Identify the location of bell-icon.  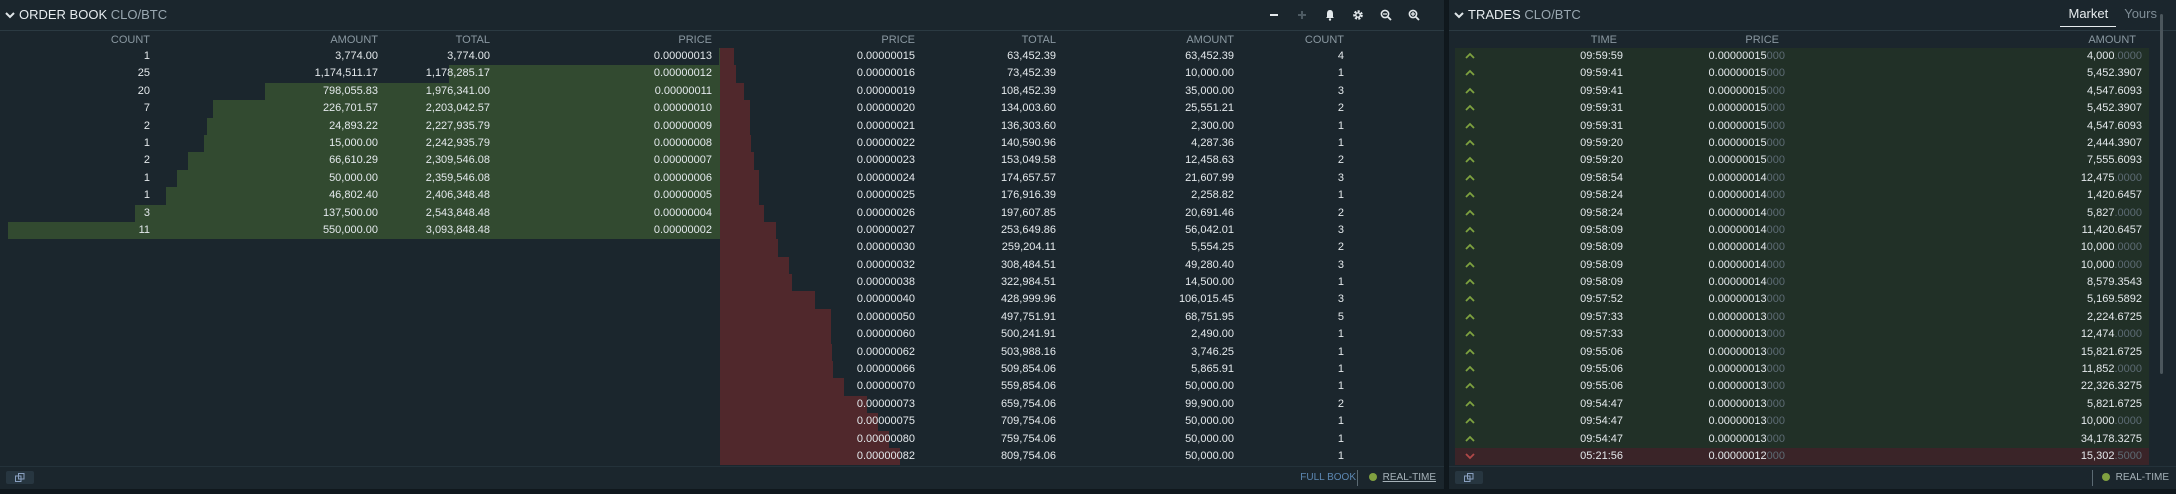
(1330, 15).